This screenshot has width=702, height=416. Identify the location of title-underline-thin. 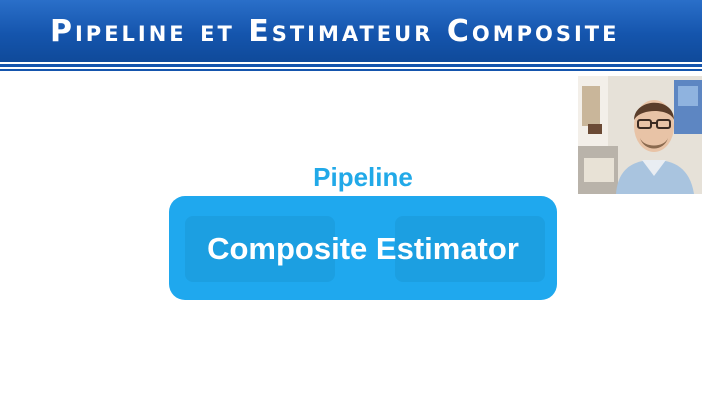
(351, 70).